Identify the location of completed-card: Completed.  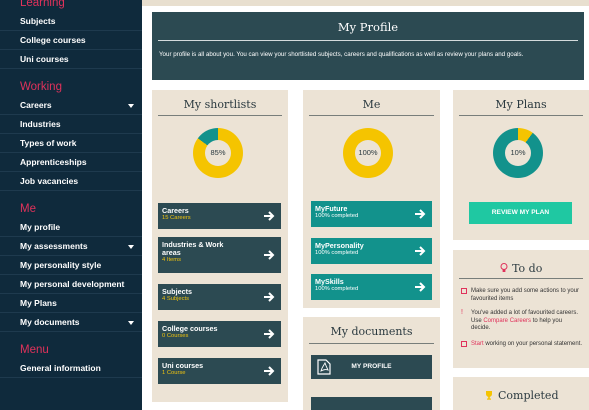
(521, 393).